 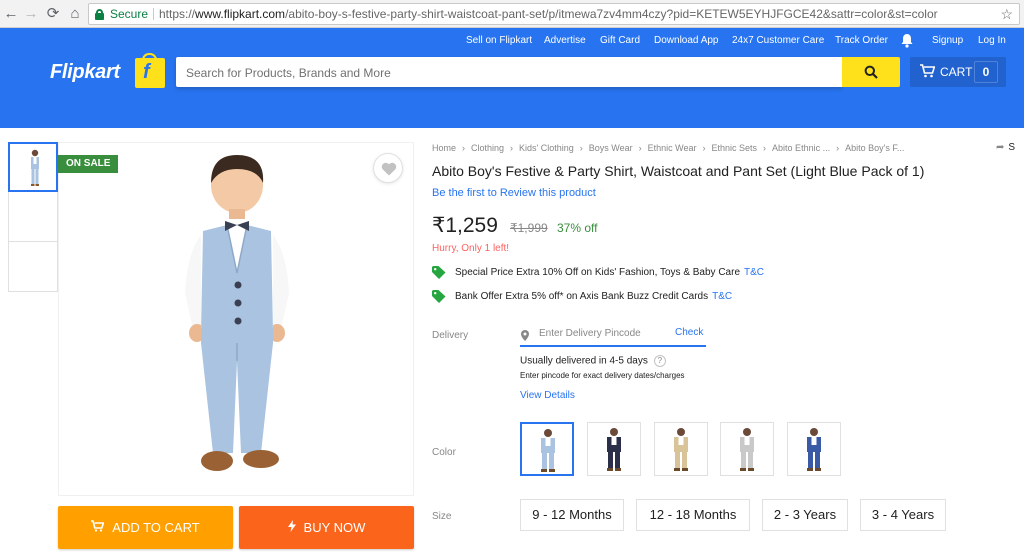 What do you see at coordinates (565, 40) in the screenshot?
I see `link-advertise: Advertise` at bounding box center [565, 40].